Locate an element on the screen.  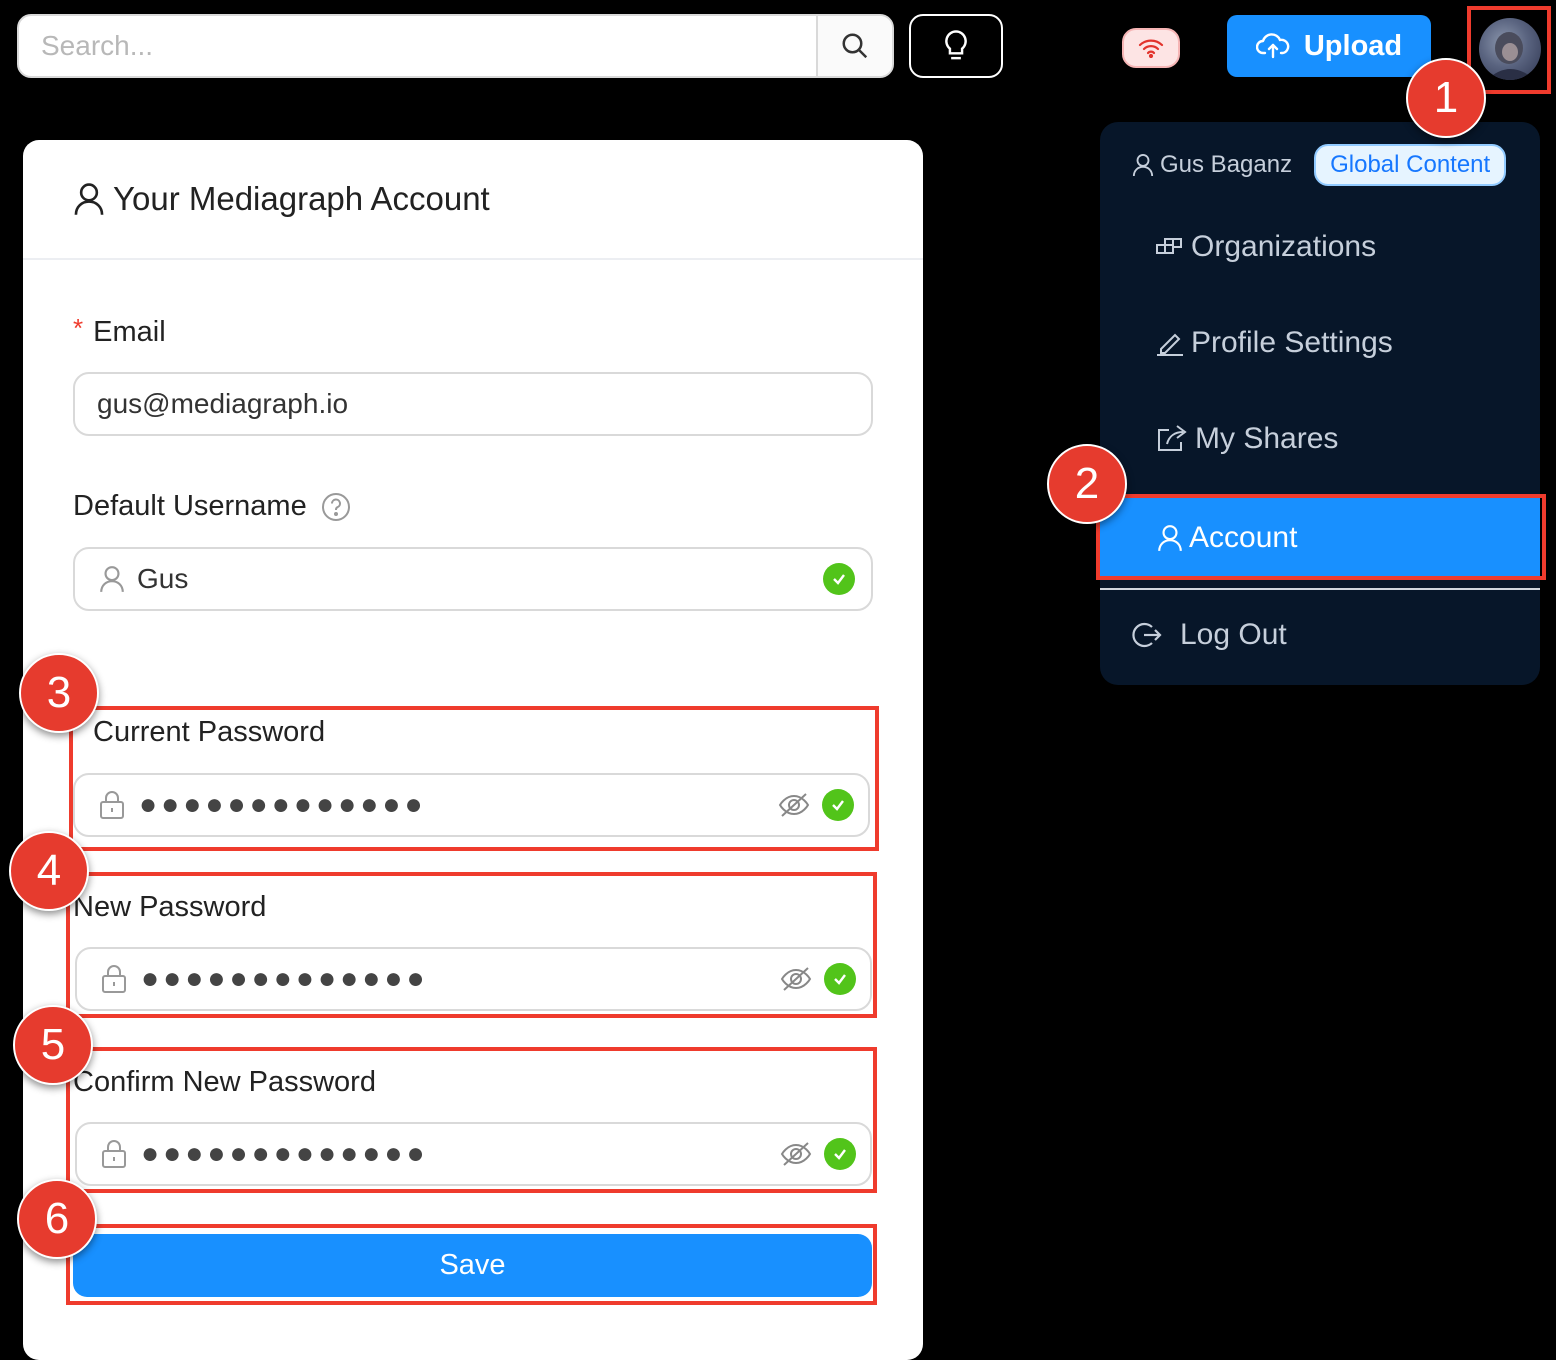
organizations-icon is located at coordinates (1169, 246).